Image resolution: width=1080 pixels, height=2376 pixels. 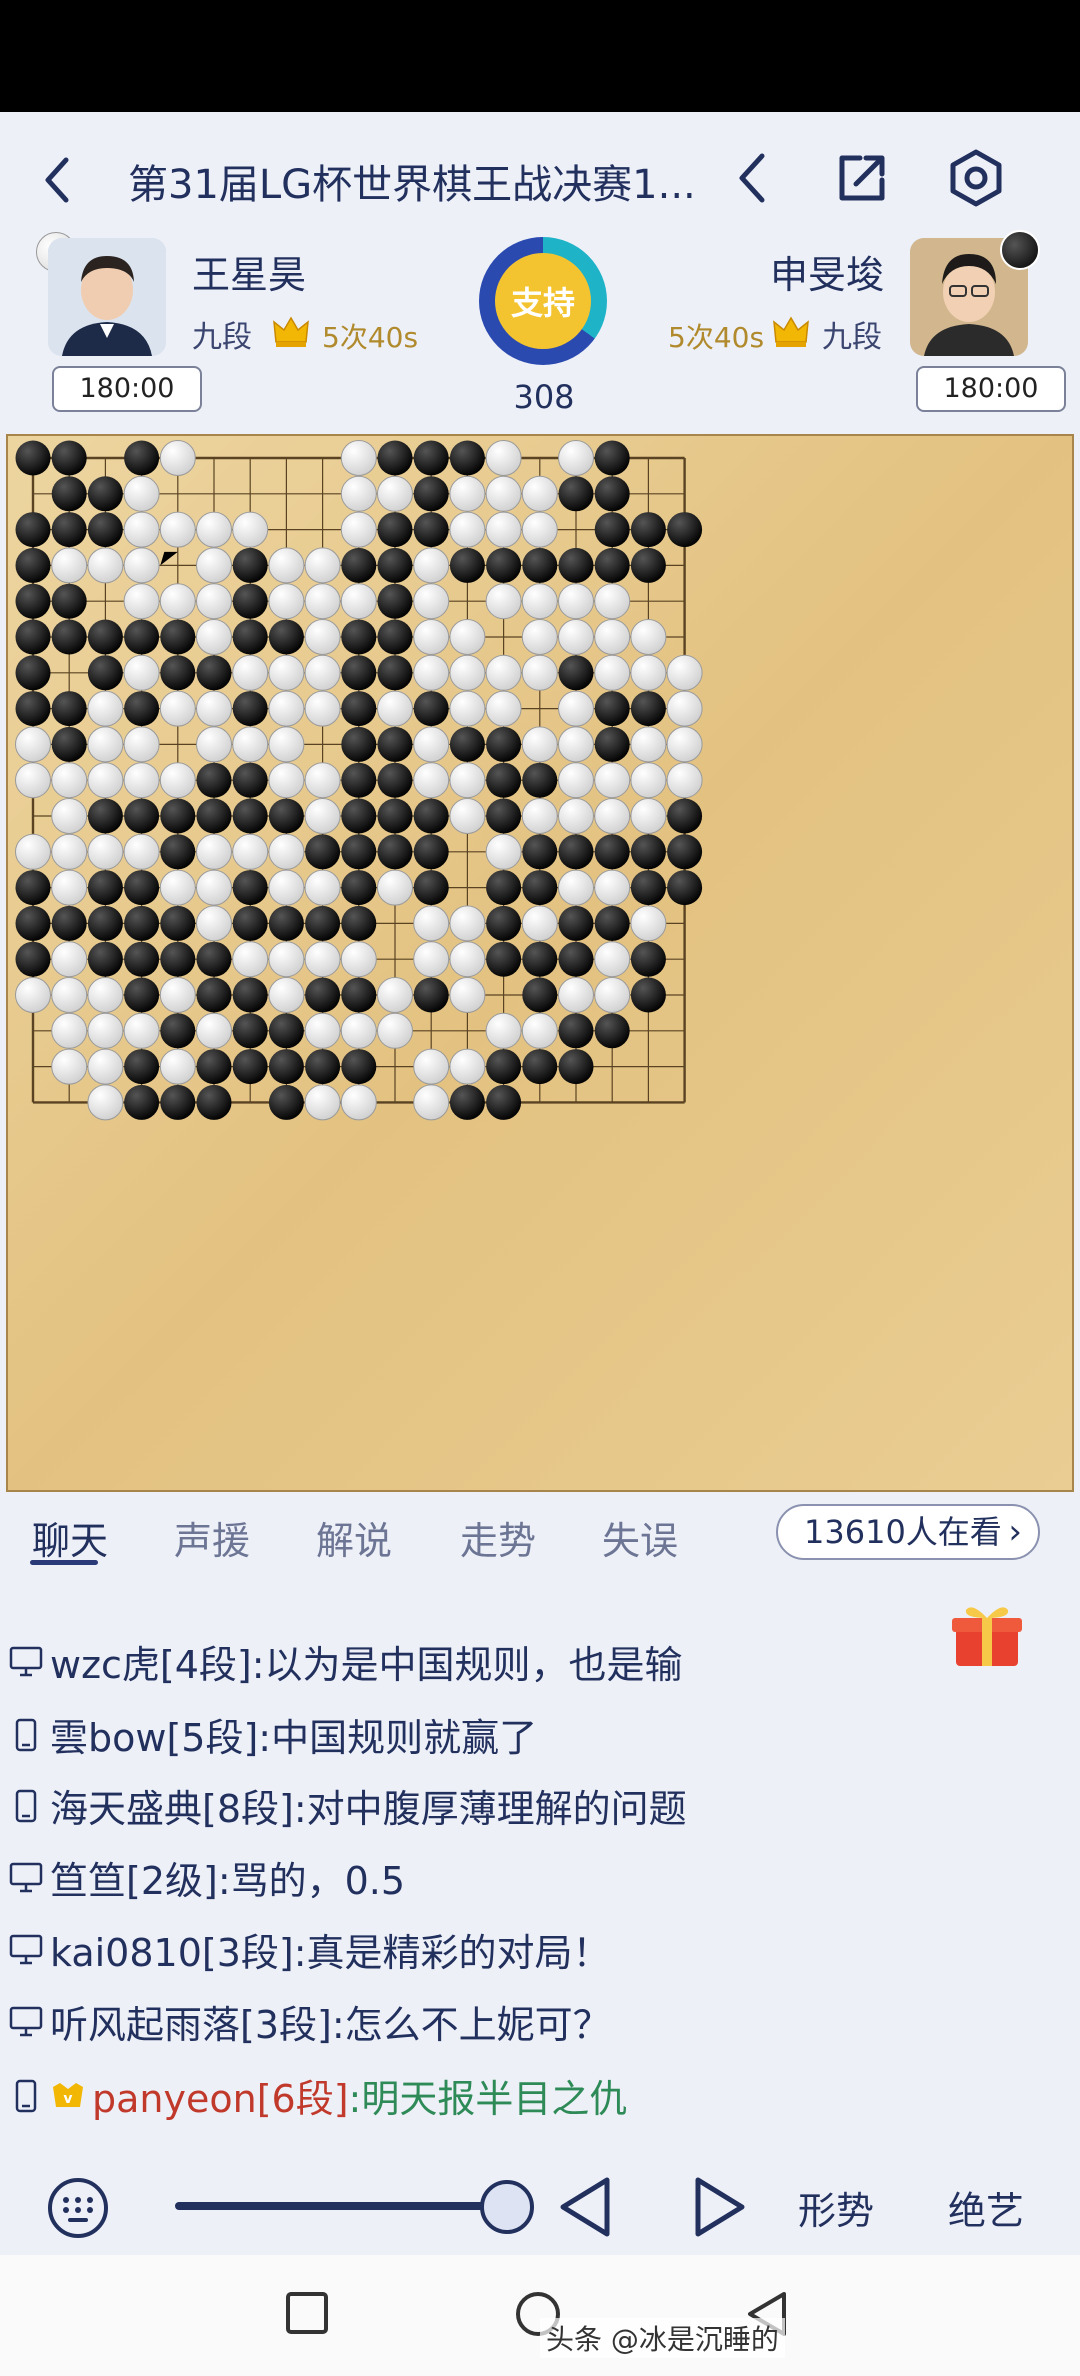 I want to click on keyboard-icon, so click(x=78, y=2208).